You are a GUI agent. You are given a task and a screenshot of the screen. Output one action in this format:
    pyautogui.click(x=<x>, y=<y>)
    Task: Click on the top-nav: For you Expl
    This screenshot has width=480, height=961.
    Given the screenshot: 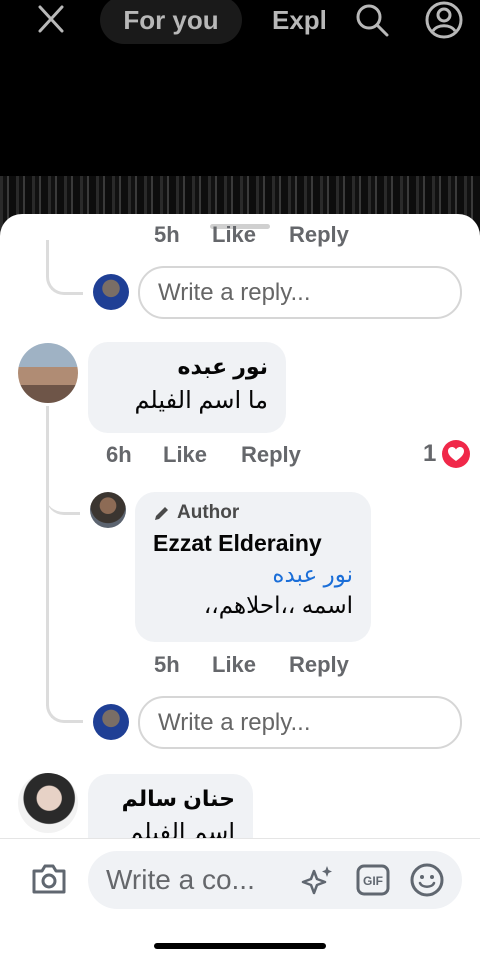 What is the action you would take?
    pyautogui.click(x=240, y=22)
    